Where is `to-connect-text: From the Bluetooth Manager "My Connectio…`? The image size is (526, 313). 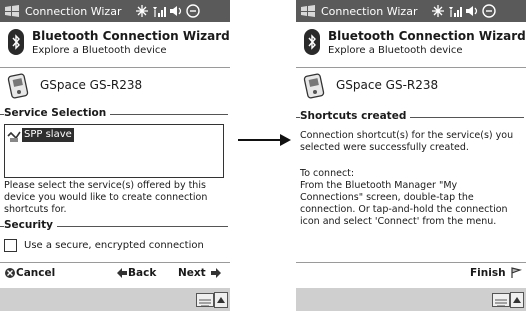 to-connect-text: From the Bluetooth Manager "My Connectio… is located at coordinates (404, 203).